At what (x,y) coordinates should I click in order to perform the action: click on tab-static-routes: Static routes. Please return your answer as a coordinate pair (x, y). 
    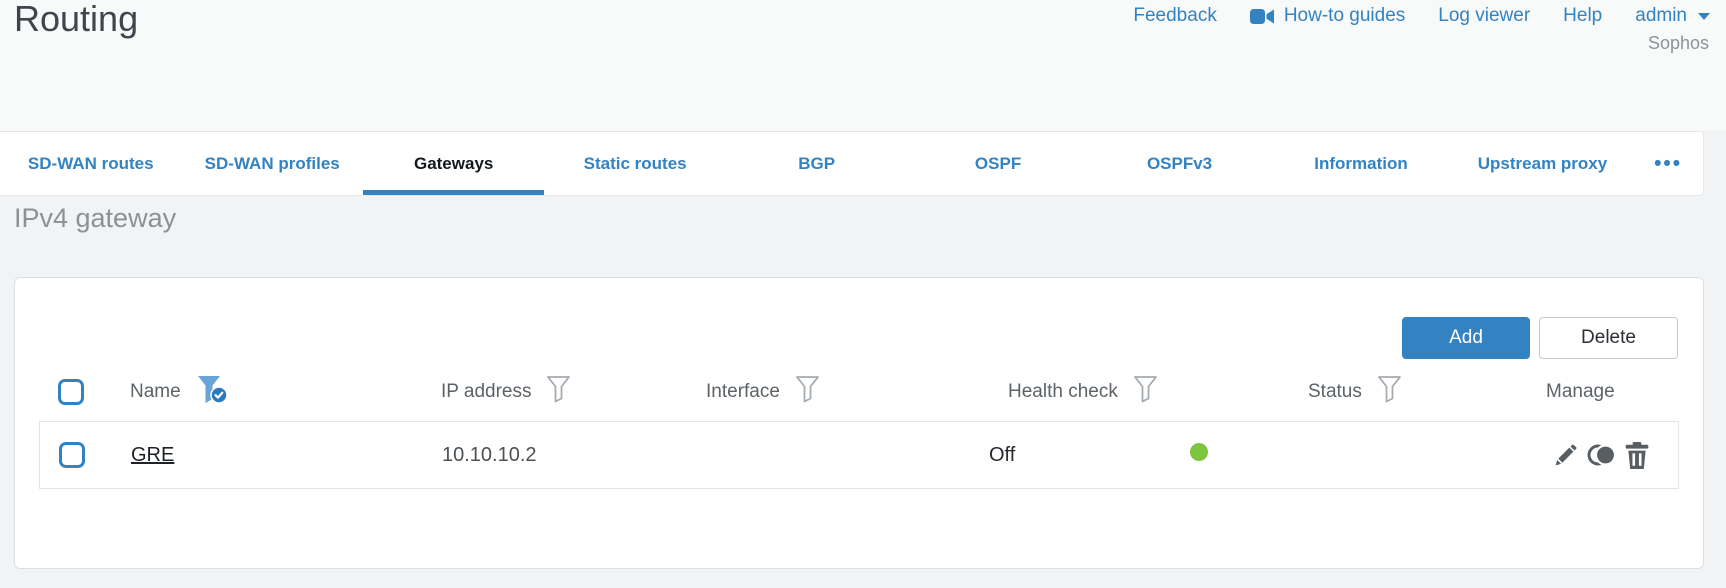
    Looking at the image, I should click on (634, 163).